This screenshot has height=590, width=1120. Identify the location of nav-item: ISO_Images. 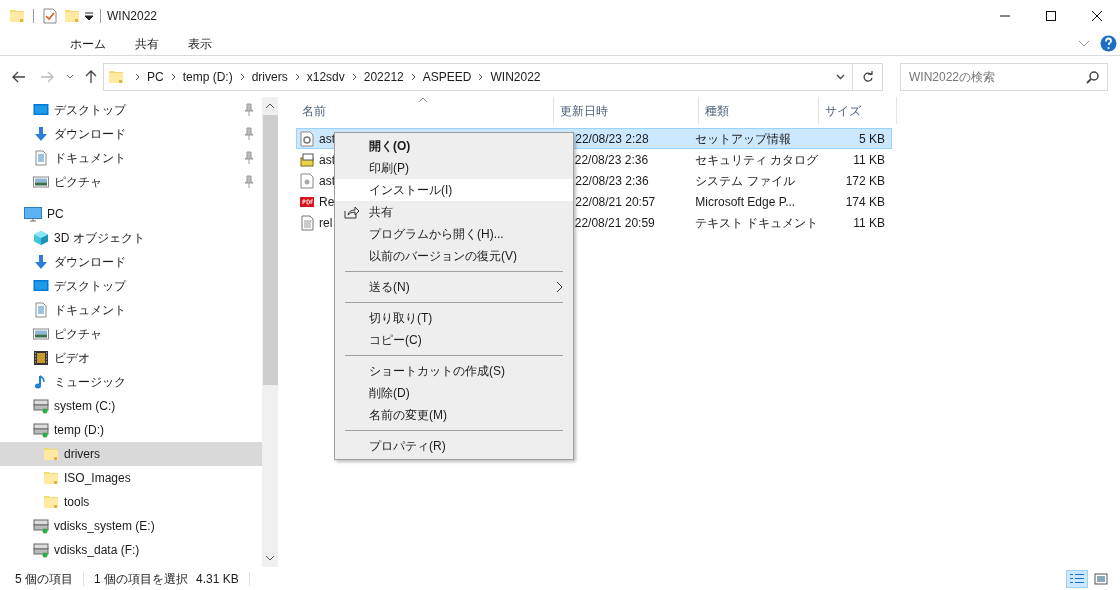
(131, 478).